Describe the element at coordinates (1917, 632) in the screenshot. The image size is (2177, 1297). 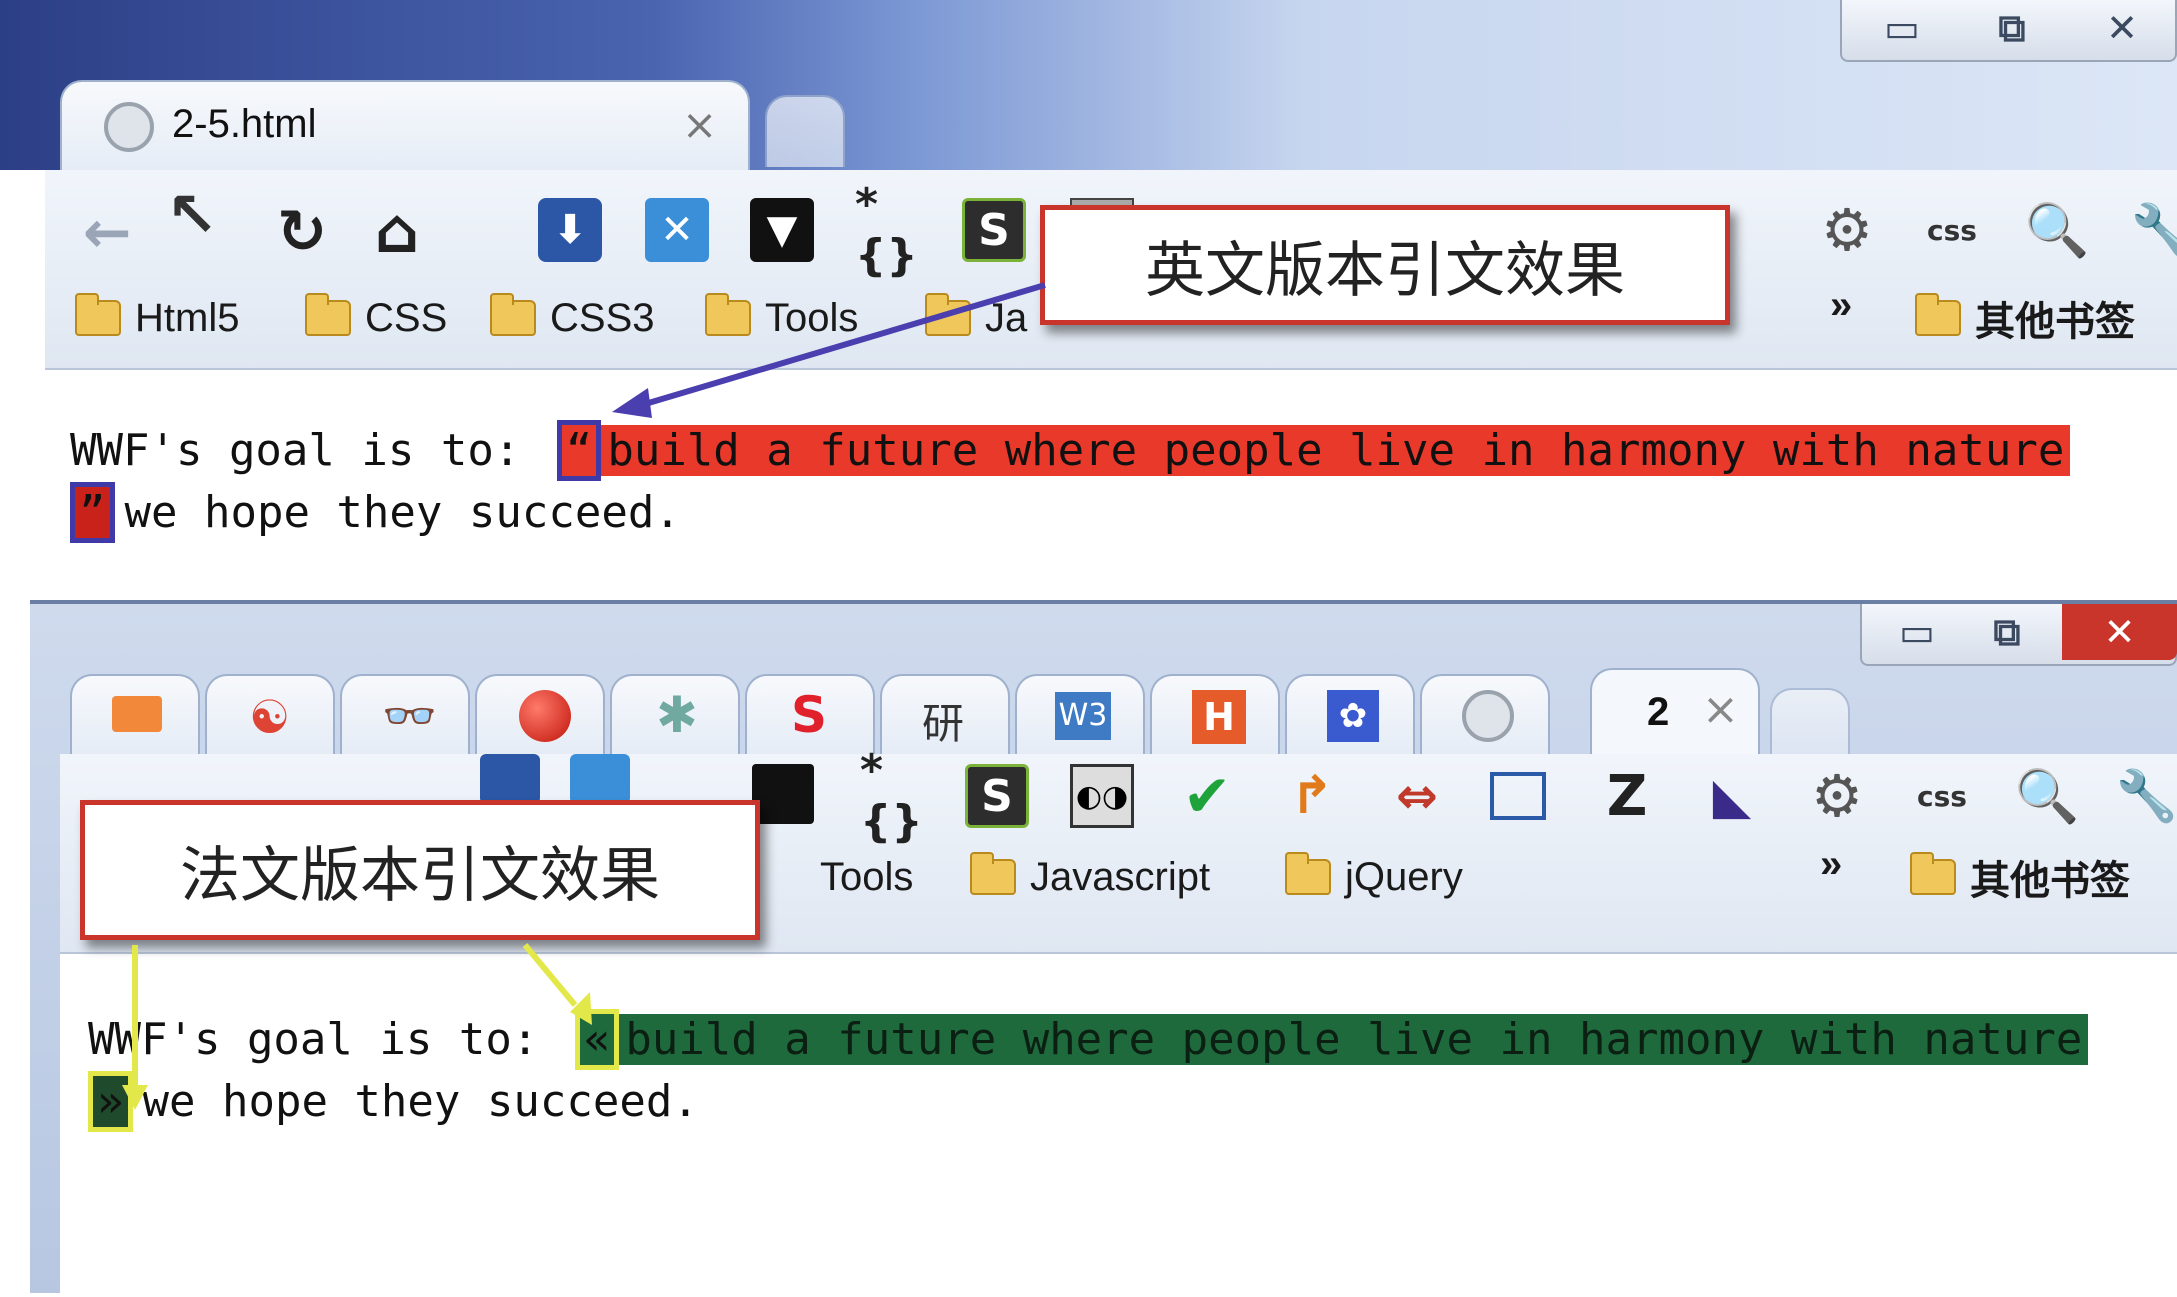
I see `minimize-button: ▭` at that location.